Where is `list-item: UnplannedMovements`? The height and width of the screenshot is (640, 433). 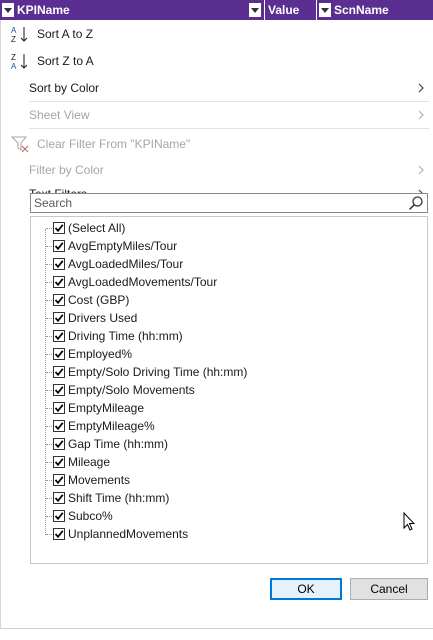 list-item: UnplannedMovements is located at coordinates (229, 534).